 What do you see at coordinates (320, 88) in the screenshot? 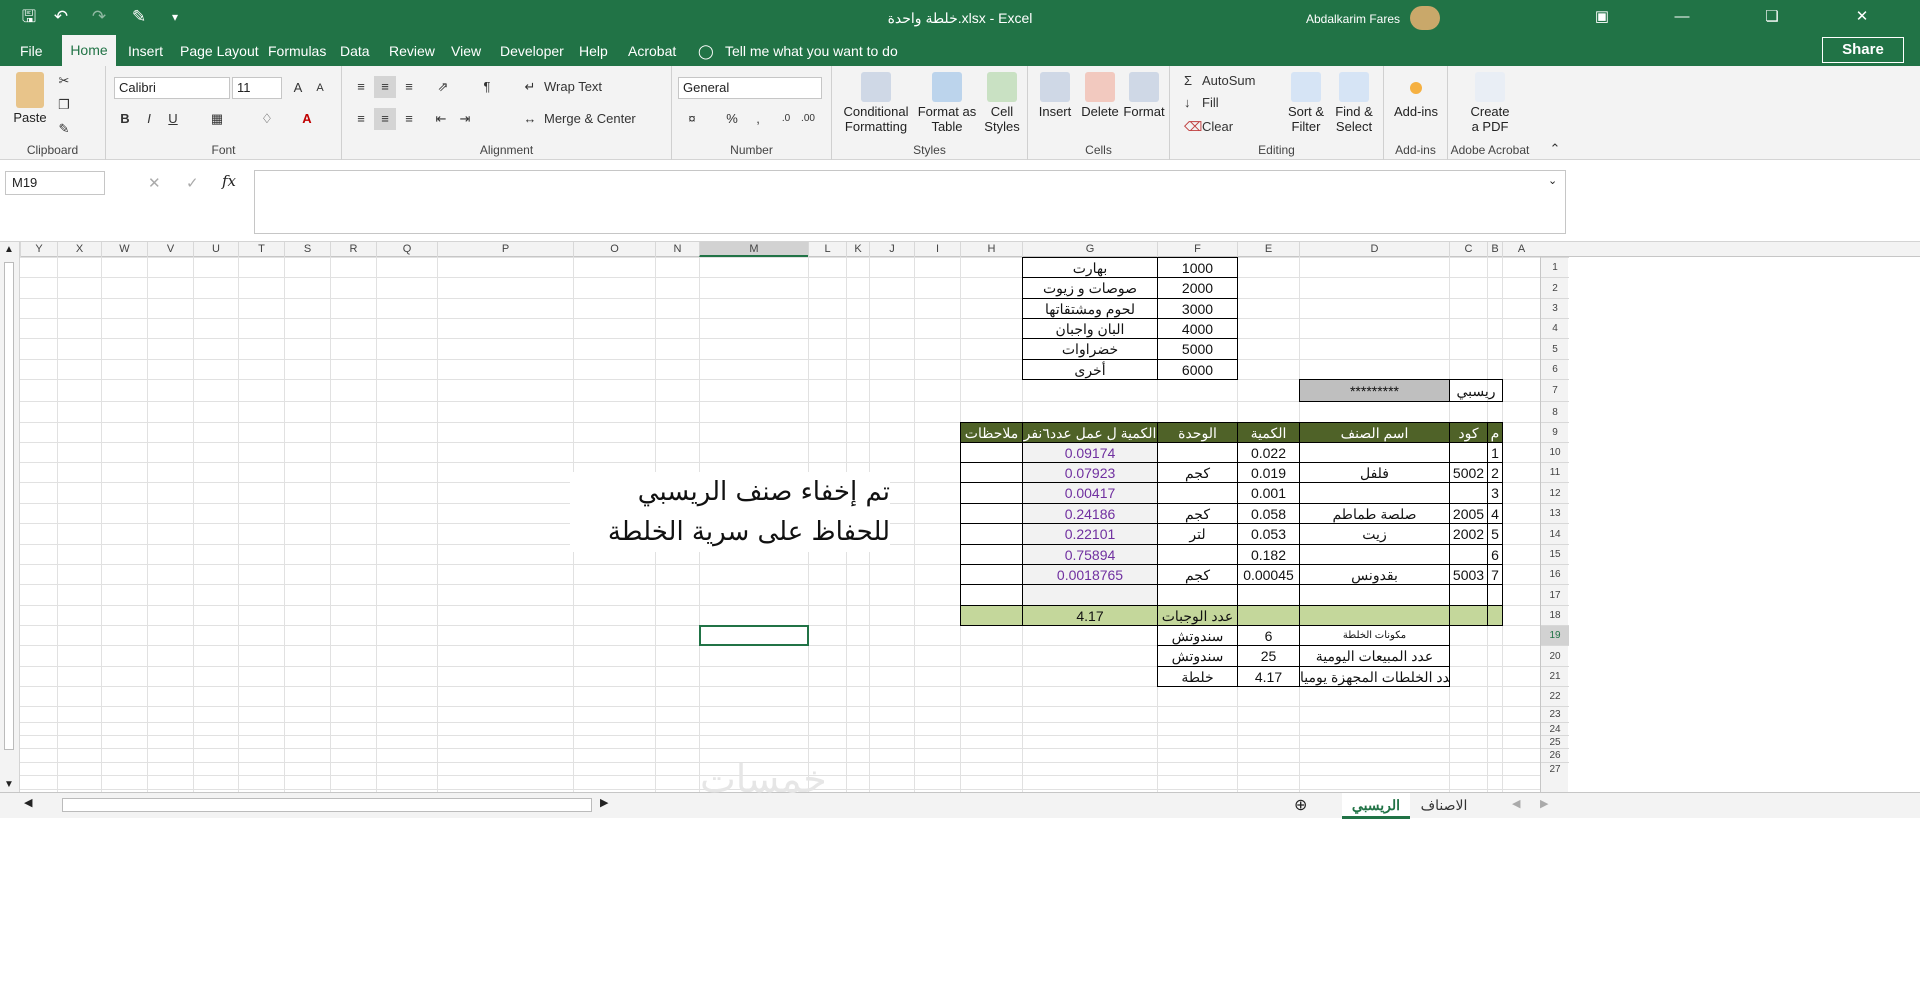
I see `shrink-font-icon: A` at bounding box center [320, 88].